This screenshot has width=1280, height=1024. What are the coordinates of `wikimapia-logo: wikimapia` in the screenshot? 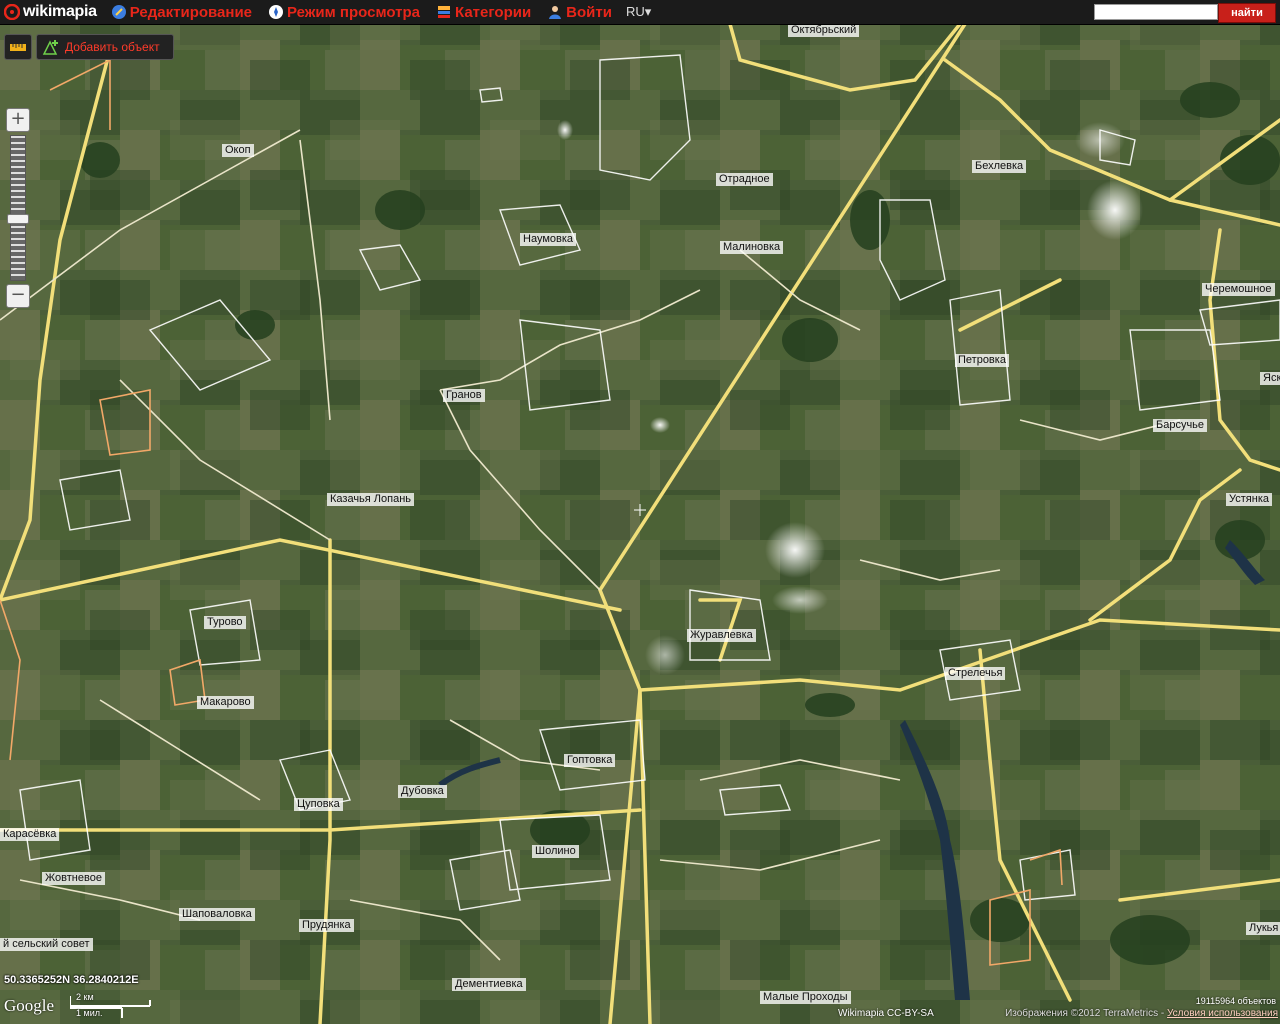 It's located at (51, 12).